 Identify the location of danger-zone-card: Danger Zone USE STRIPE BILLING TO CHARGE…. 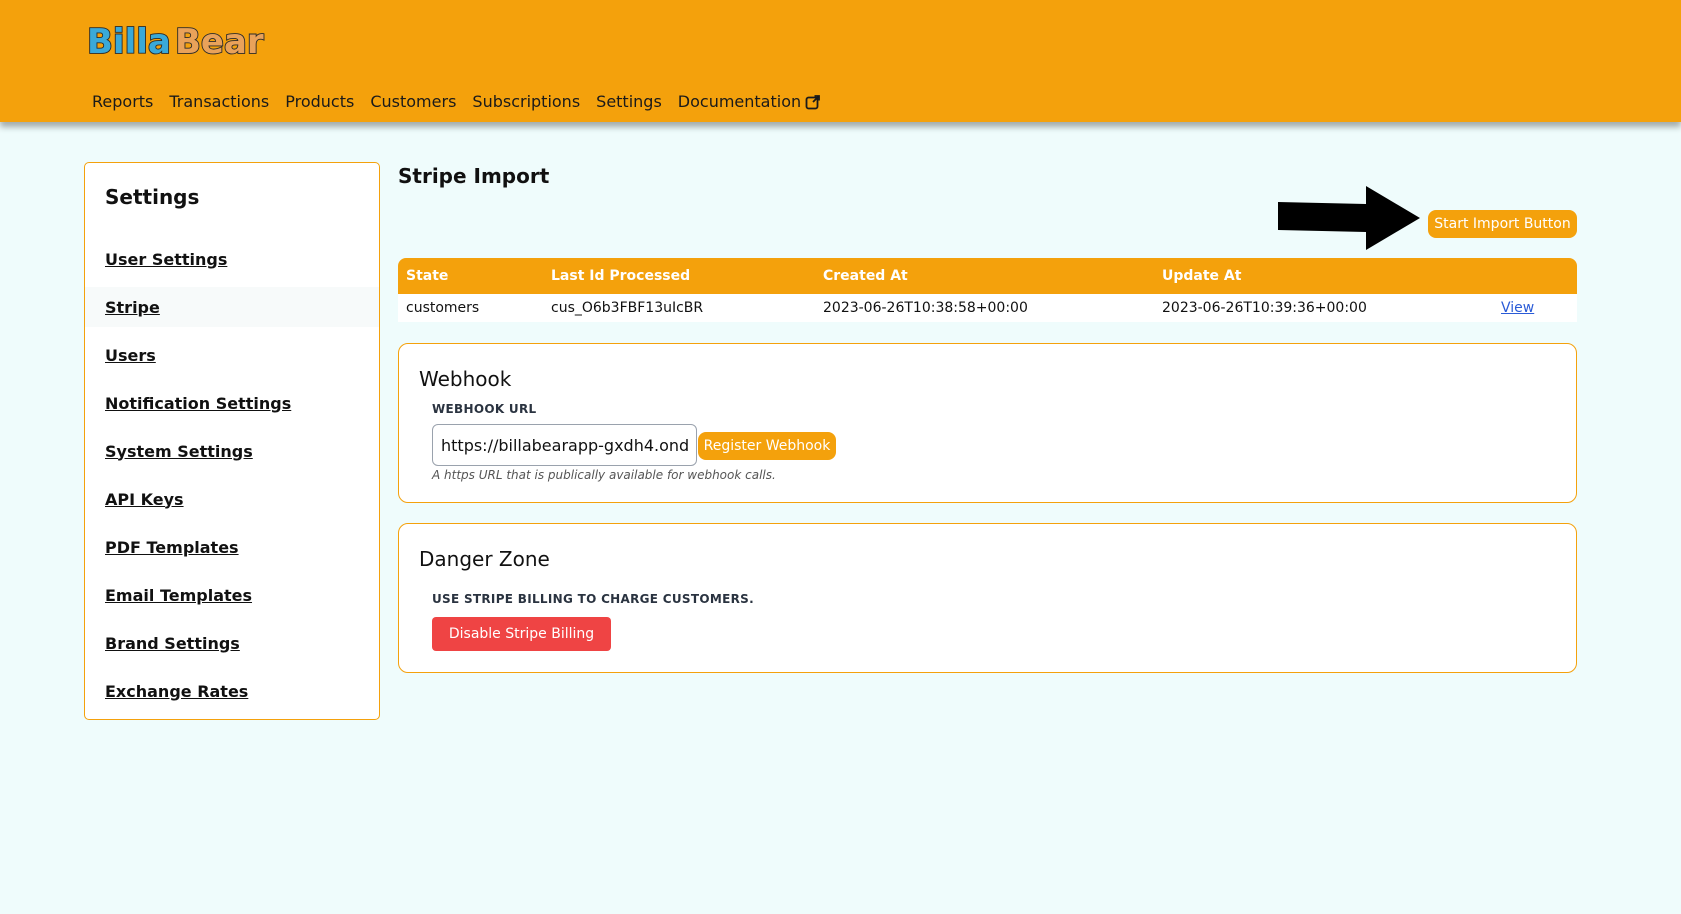
(987, 598).